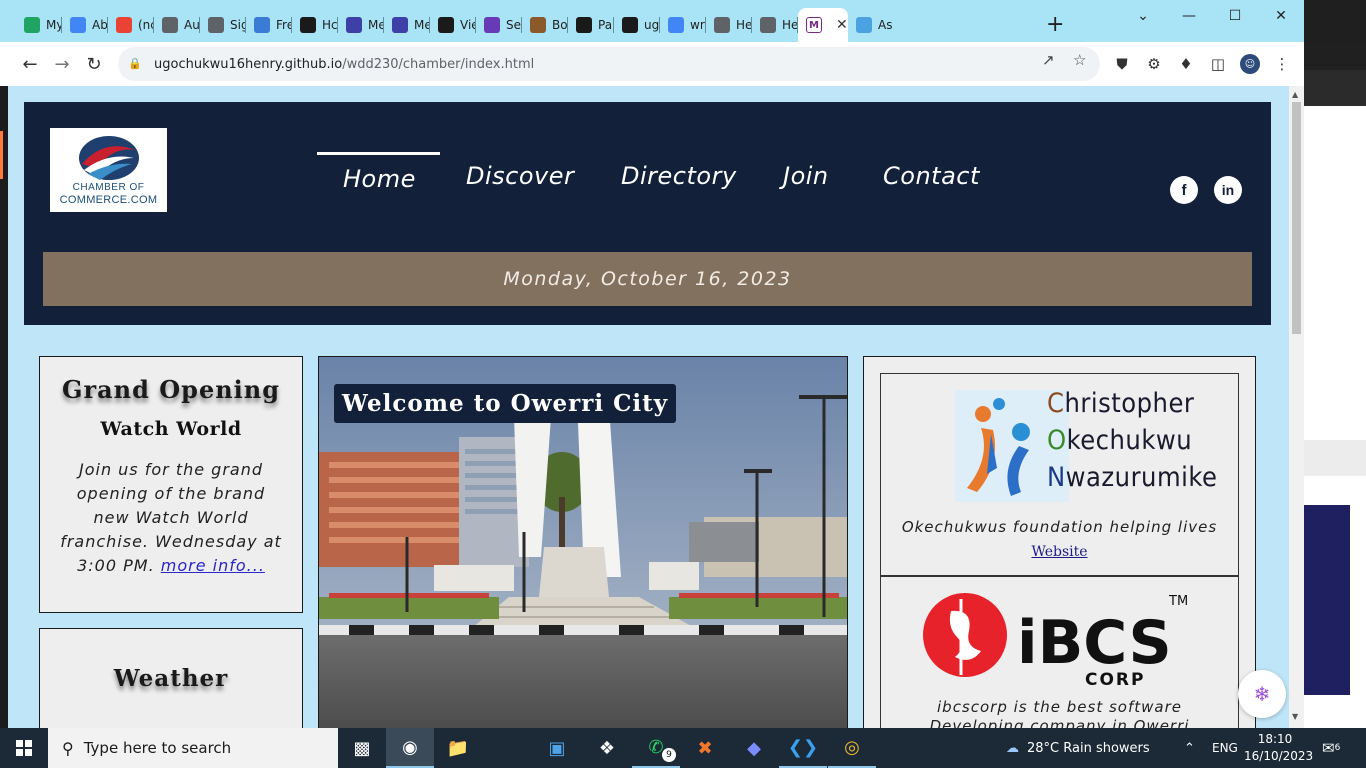  What do you see at coordinates (705, 748) in the screenshot?
I see `xampp-icon: ✖` at bounding box center [705, 748].